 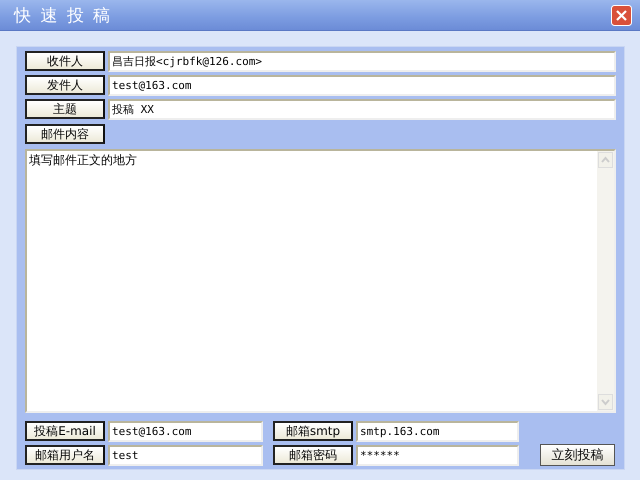 What do you see at coordinates (65, 134) in the screenshot?
I see `content-label-button: 邮件内容` at bounding box center [65, 134].